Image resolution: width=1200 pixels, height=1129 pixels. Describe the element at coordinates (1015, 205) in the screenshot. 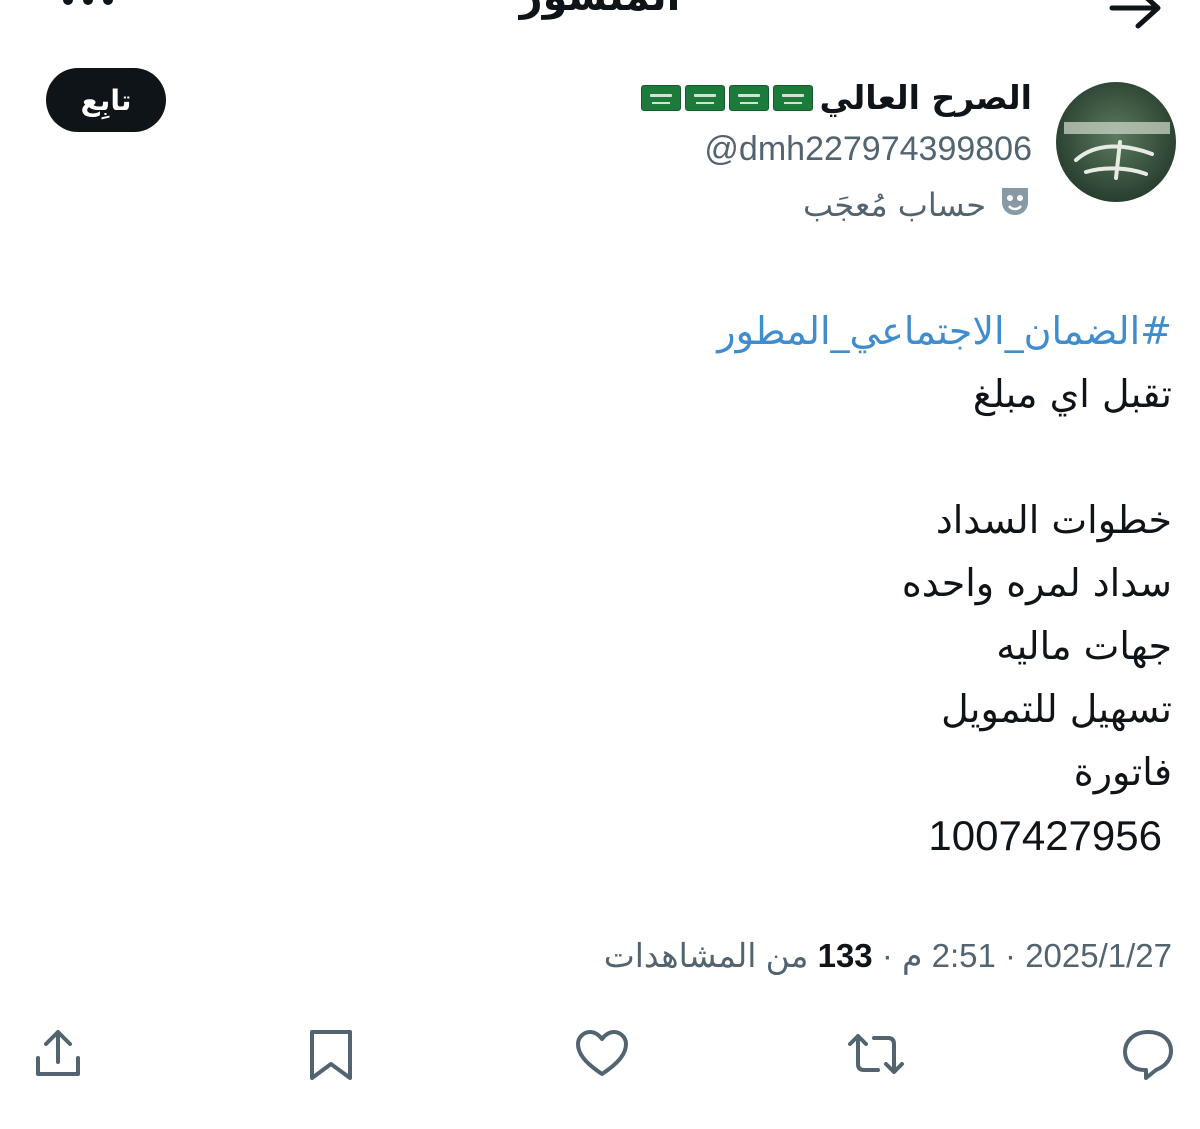

I see `theater-mask-icon` at that location.